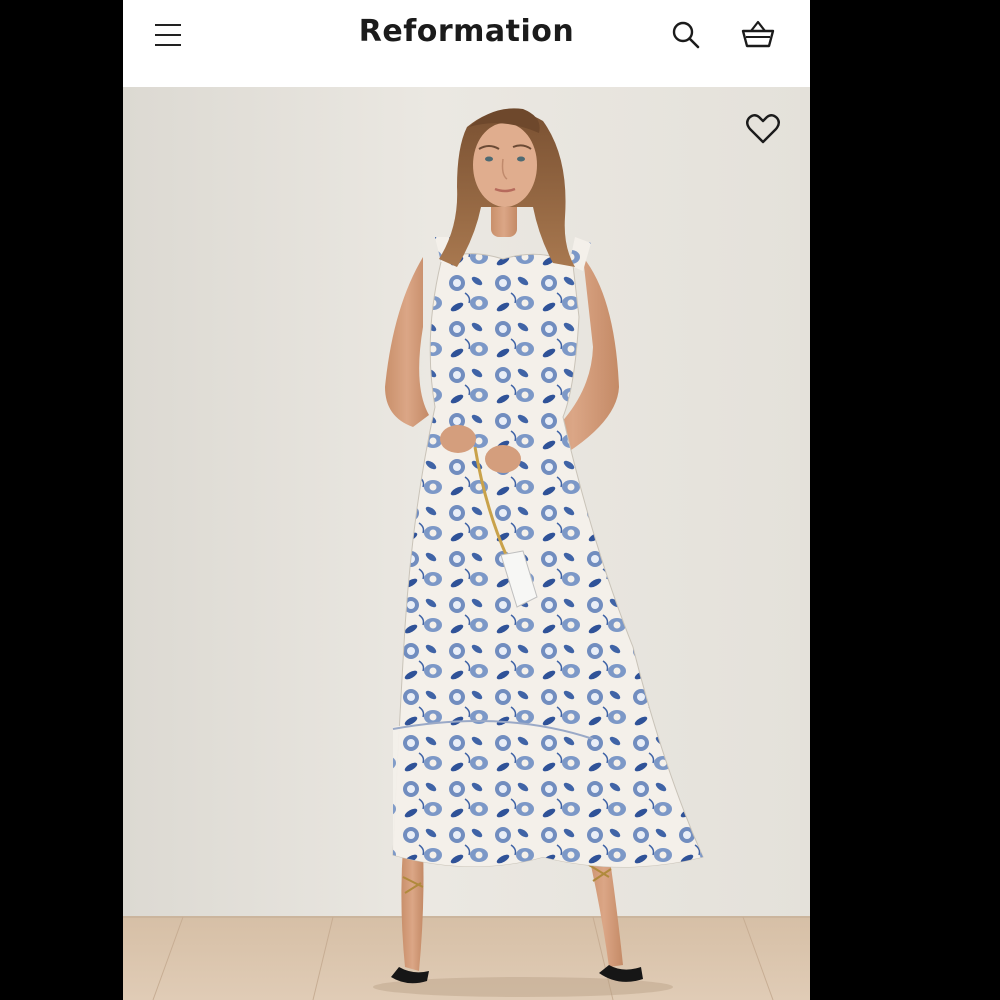 This screenshot has height=1000, width=1000. I want to click on cart-button, so click(758, 35).